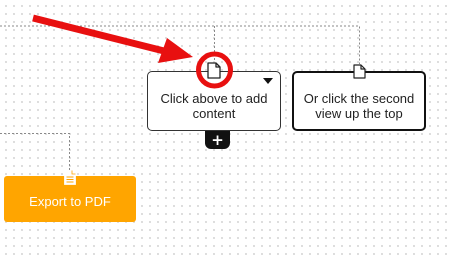  I want to click on plus-icon: +, so click(217, 140).